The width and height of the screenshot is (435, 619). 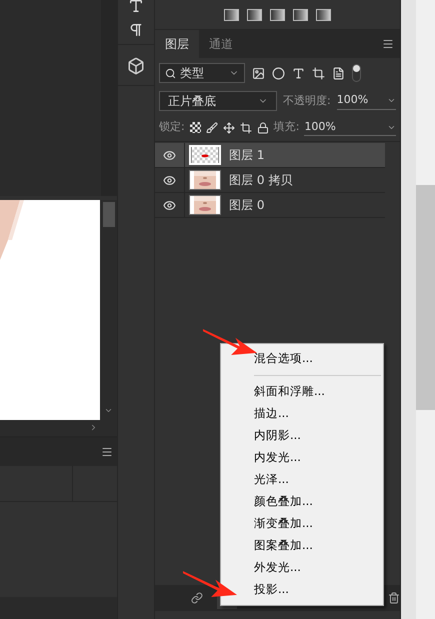 What do you see at coordinates (192, 73) in the screenshot?
I see `filter-value: 类型` at bounding box center [192, 73].